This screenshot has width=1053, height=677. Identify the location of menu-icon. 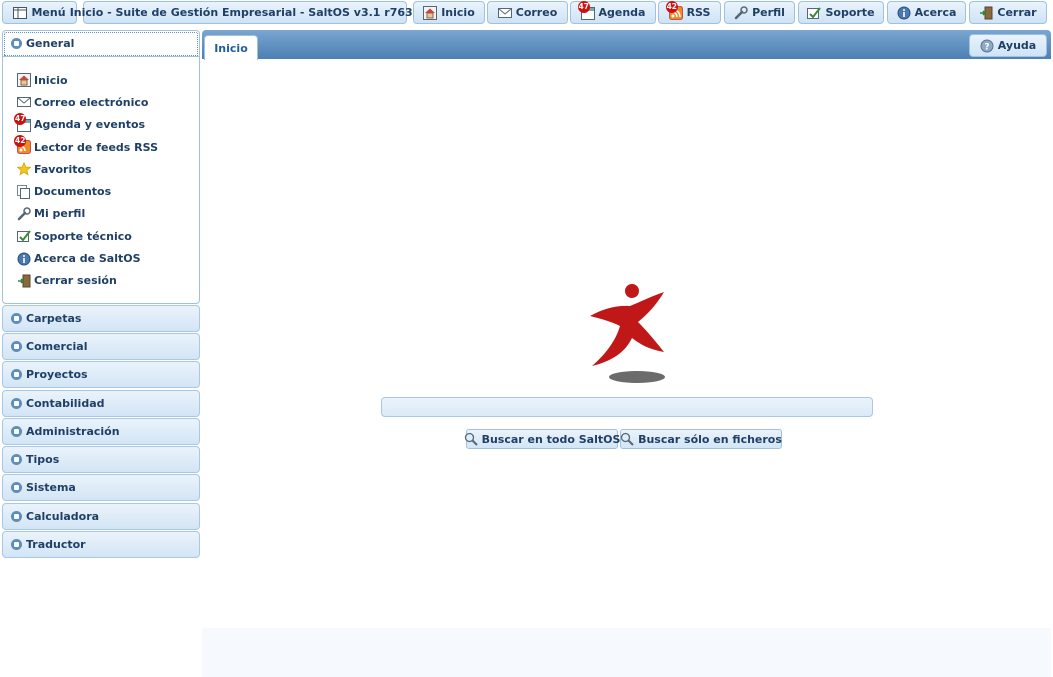
(20, 13).